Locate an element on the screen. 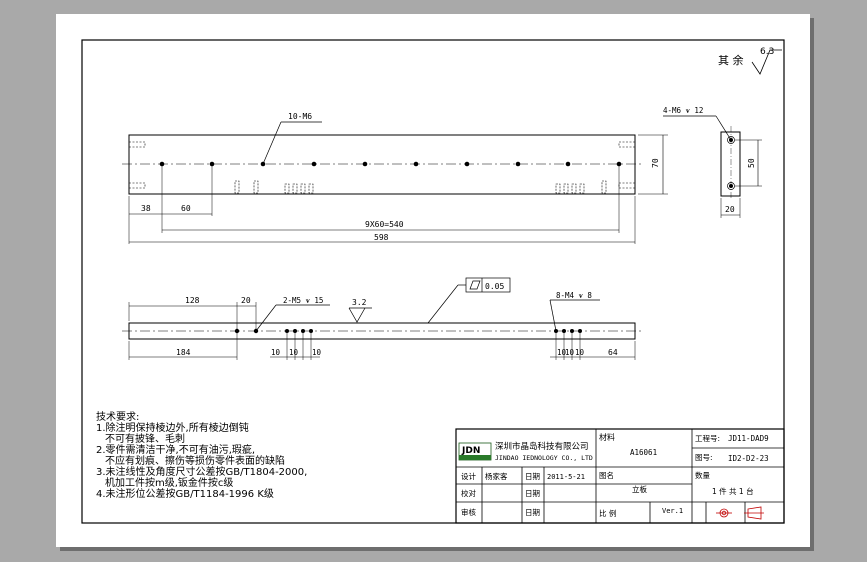 This screenshot has height=562, width=867. version-label: Ver.1 is located at coordinates (672, 511).